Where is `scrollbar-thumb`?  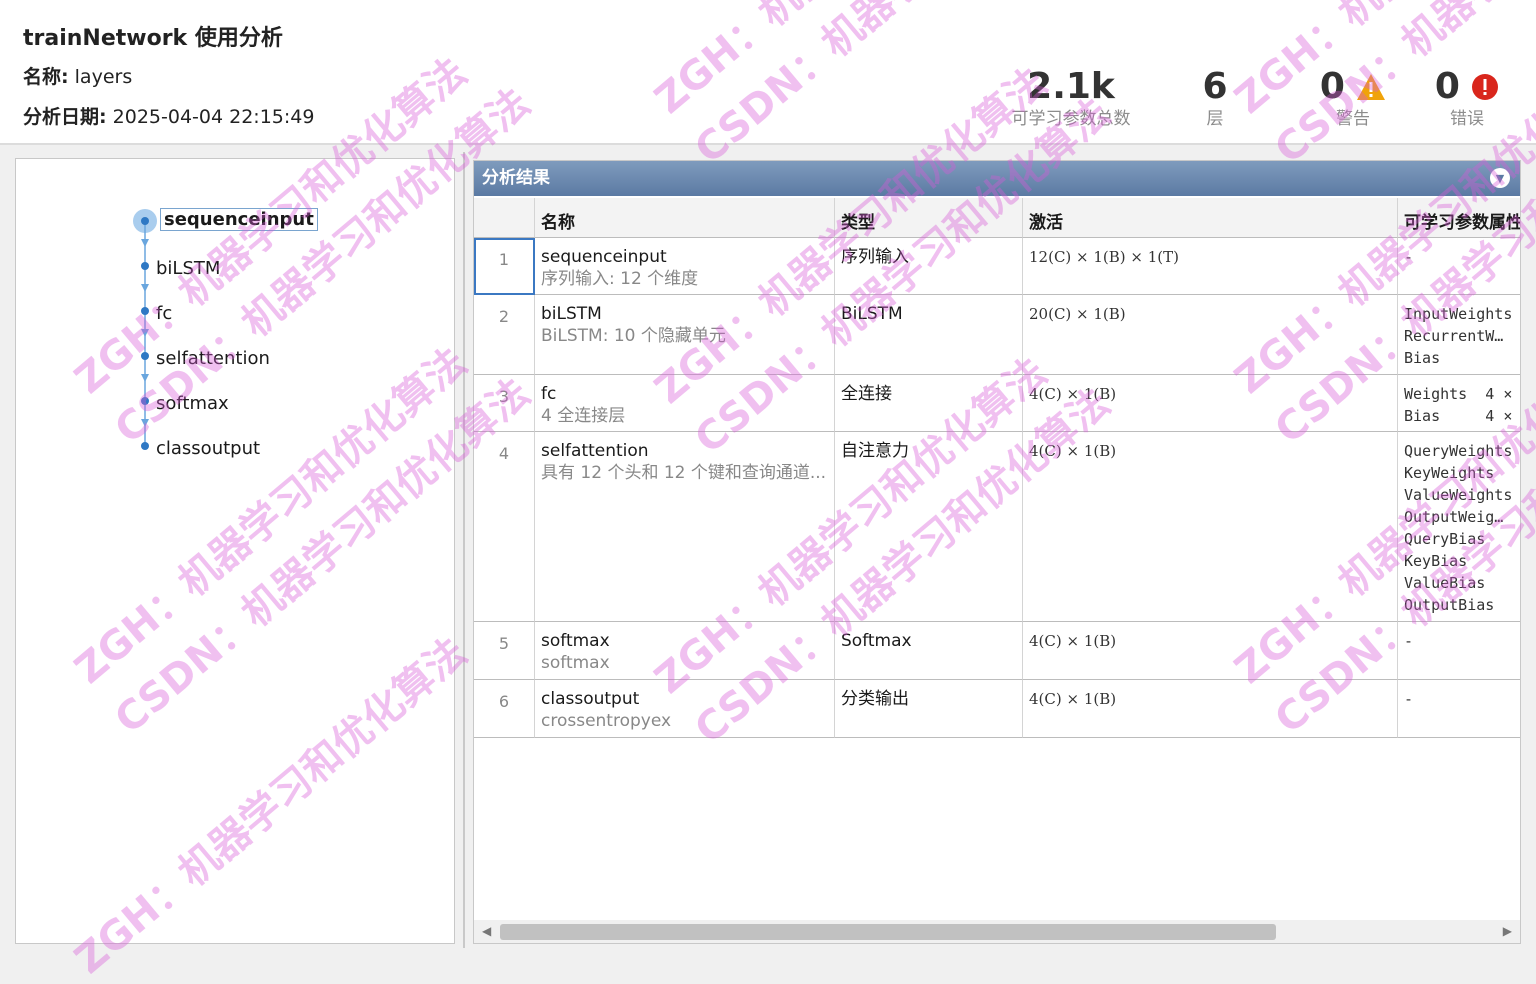
scrollbar-thumb is located at coordinates (888, 932).